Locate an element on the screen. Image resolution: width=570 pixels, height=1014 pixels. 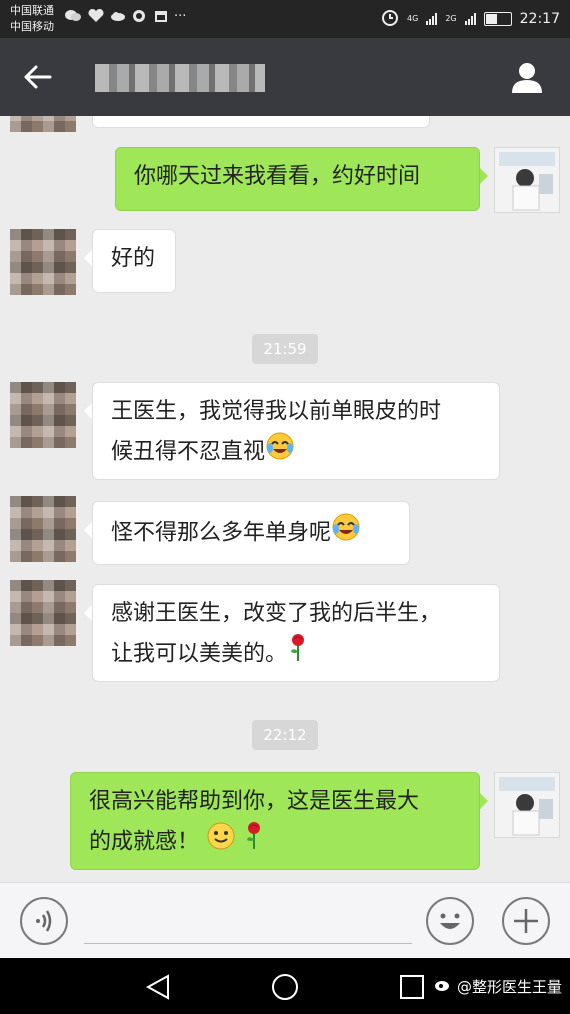
incoming-message: 怪不得那么多年单身呢 is located at coordinates (247, 533).